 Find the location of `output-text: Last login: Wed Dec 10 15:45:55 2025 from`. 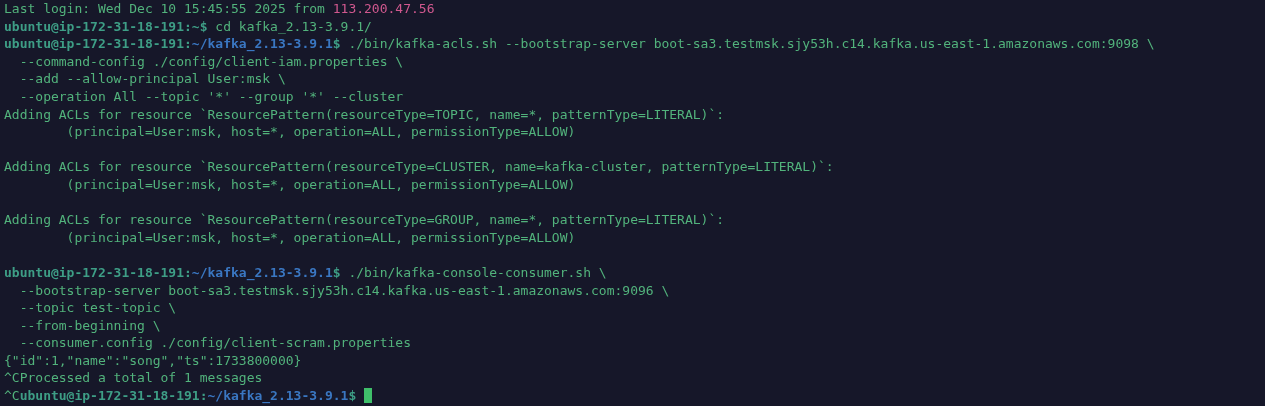

output-text: Last login: Wed Dec 10 15:45:55 2025 from is located at coordinates (165, 8).